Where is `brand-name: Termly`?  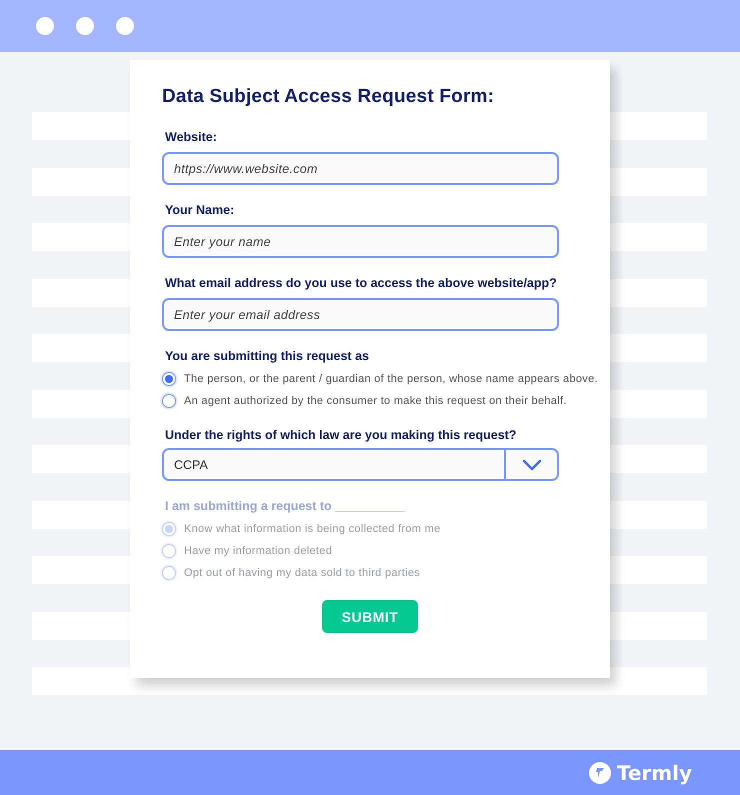 brand-name: Termly is located at coordinates (654, 772).